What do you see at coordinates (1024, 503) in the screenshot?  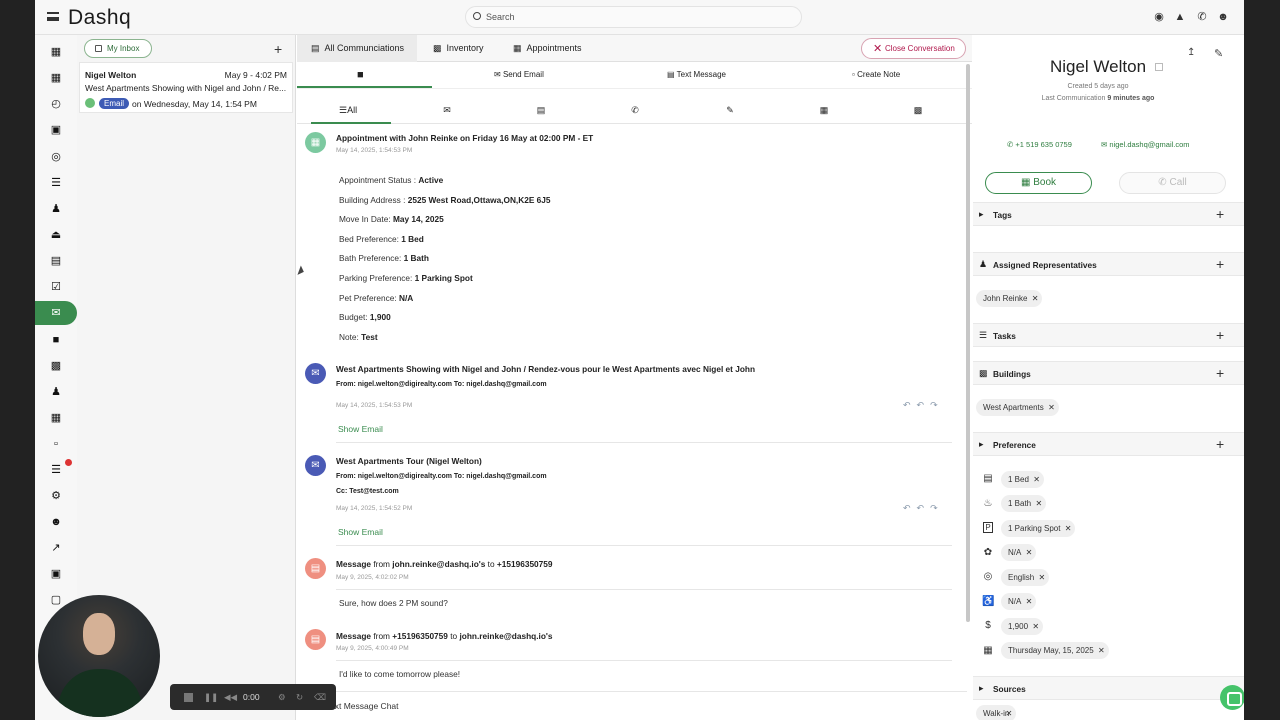 I see `pref-chip-bath: 1 Bath` at bounding box center [1024, 503].